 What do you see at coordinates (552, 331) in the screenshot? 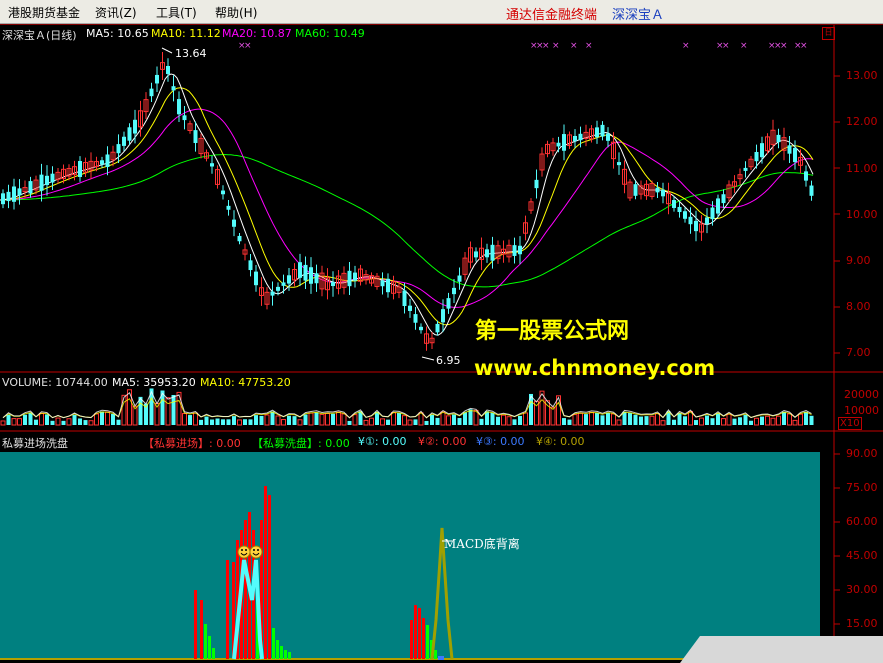
I see `watermark-title: 第一股票公式网` at bounding box center [552, 331].